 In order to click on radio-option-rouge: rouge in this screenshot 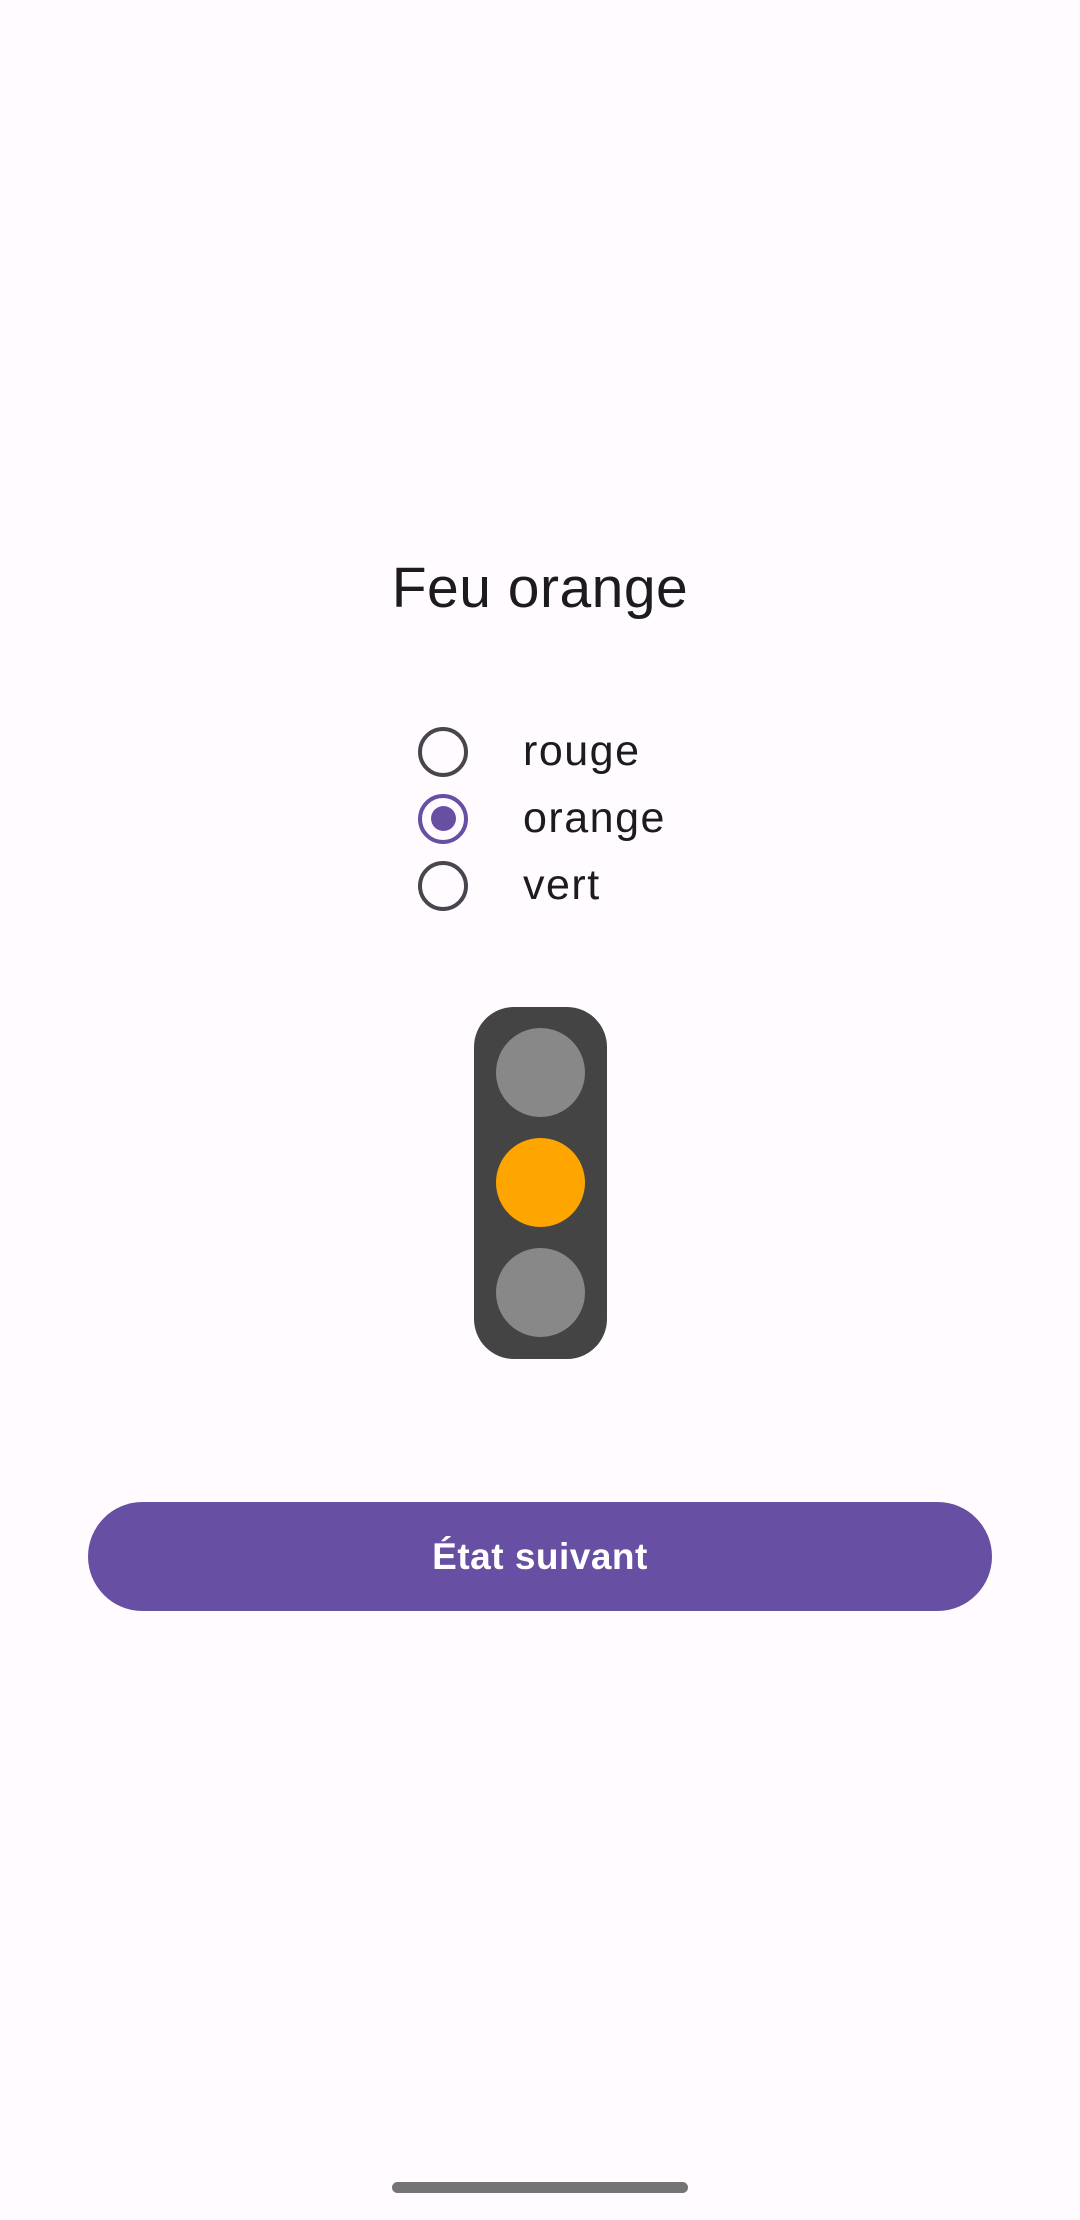, I will do `click(568, 751)`.